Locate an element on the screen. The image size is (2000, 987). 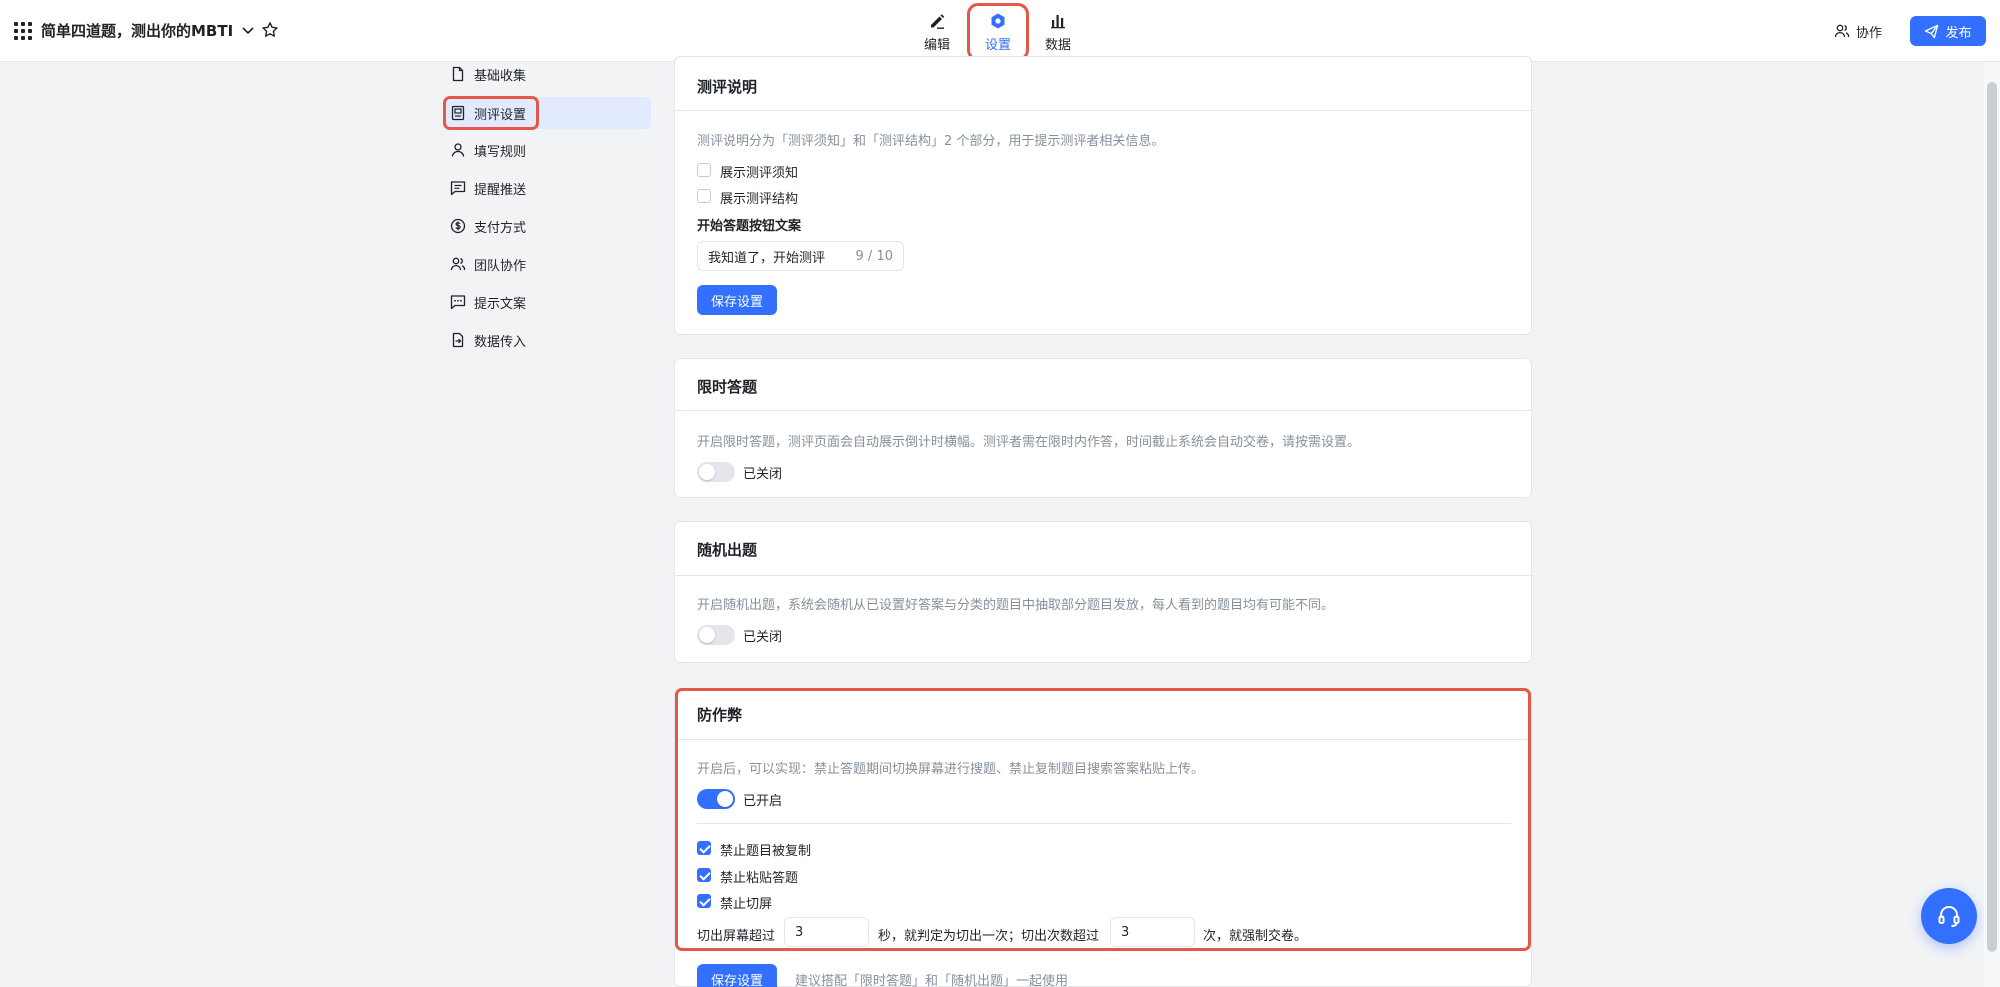
show-notice-checkbox is located at coordinates (704, 170).